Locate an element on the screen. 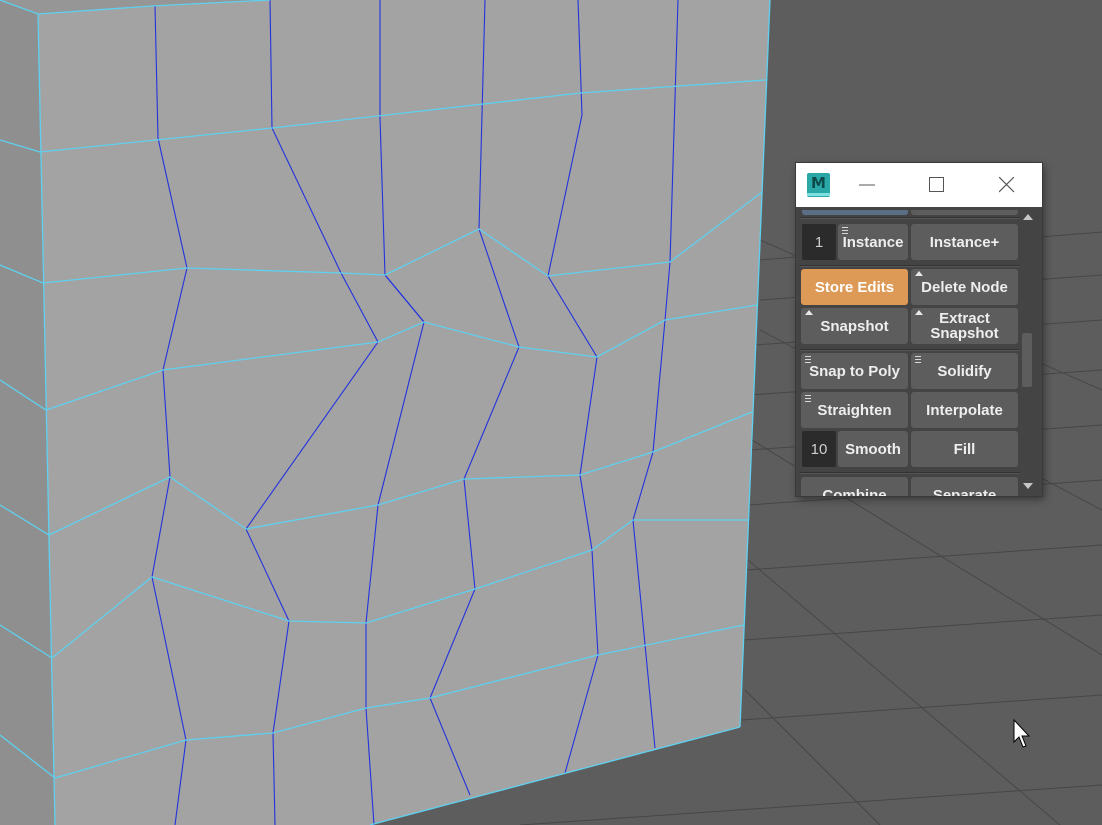 The width and height of the screenshot is (1102, 825). vertical-scrollbar is located at coordinates (1027, 352).